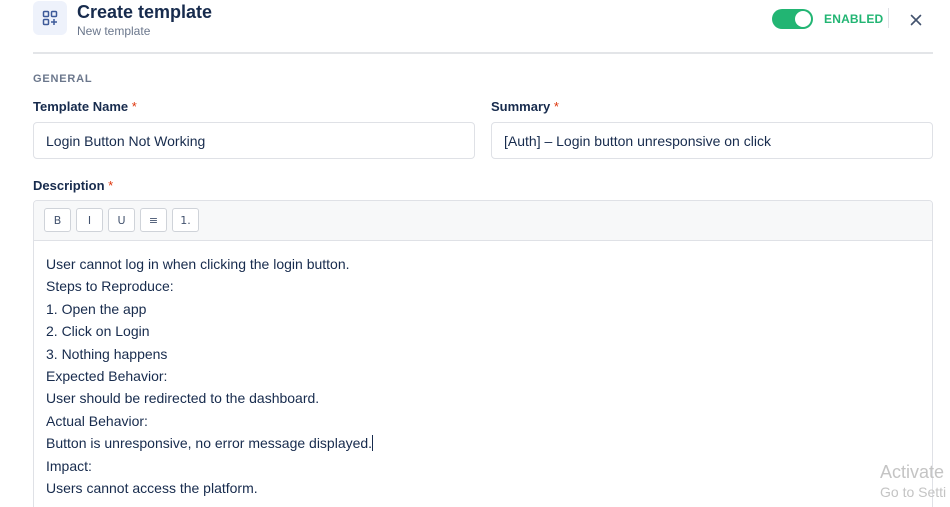  I want to click on italic-button: I, so click(89, 220).